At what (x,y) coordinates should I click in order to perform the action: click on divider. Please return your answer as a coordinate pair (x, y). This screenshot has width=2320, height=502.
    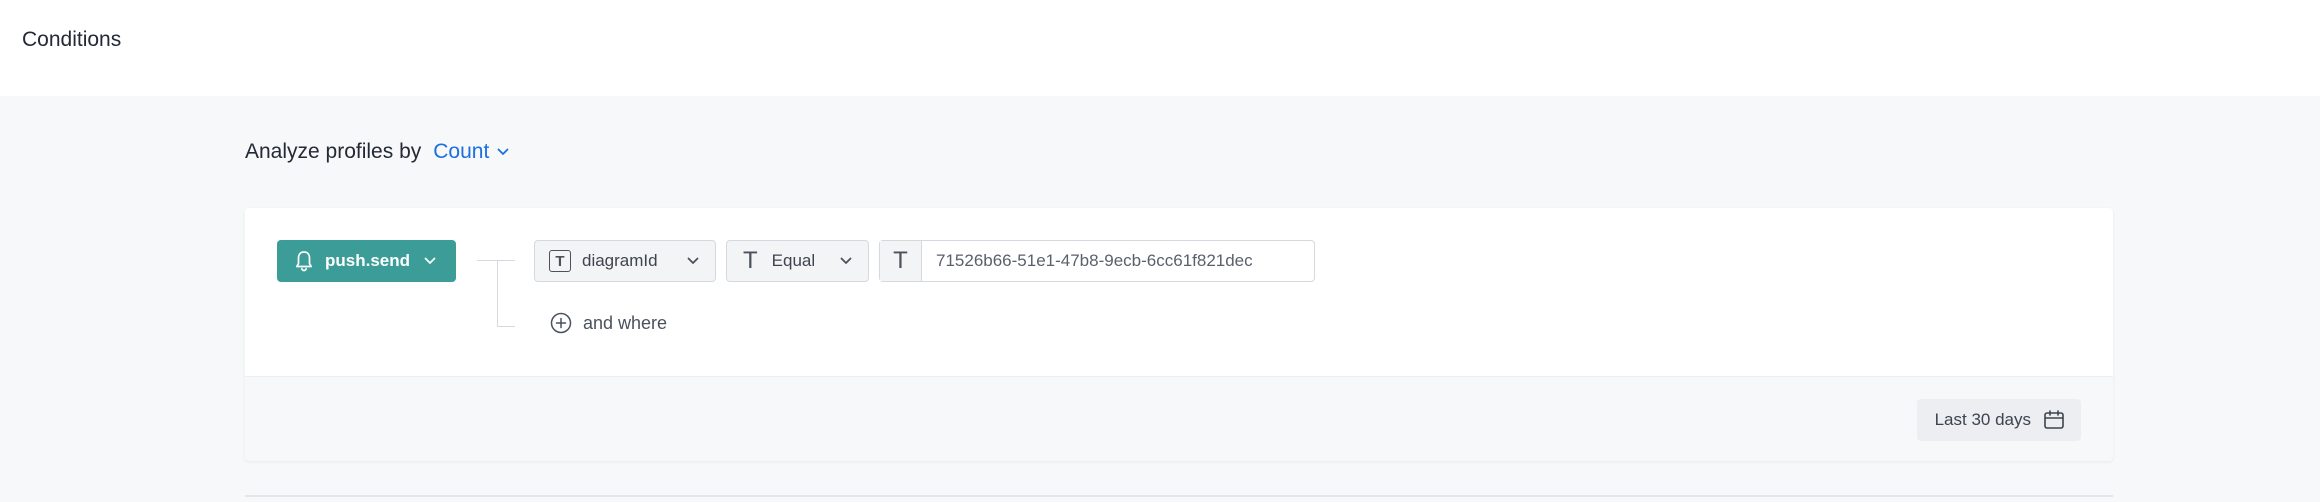
    Looking at the image, I should click on (1179, 496).